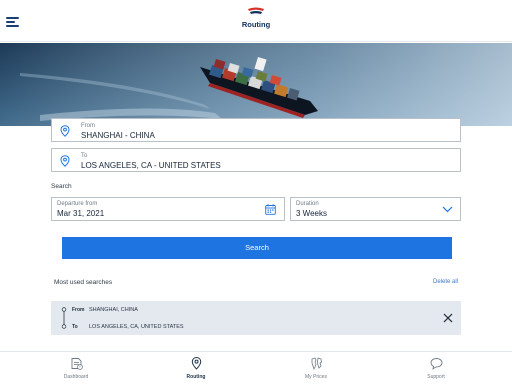 The image size is (512, 384). What do you see at coordinates (257, 248) in the screenshot?
I see `search-button: Search` at bounding box center [257, 248].